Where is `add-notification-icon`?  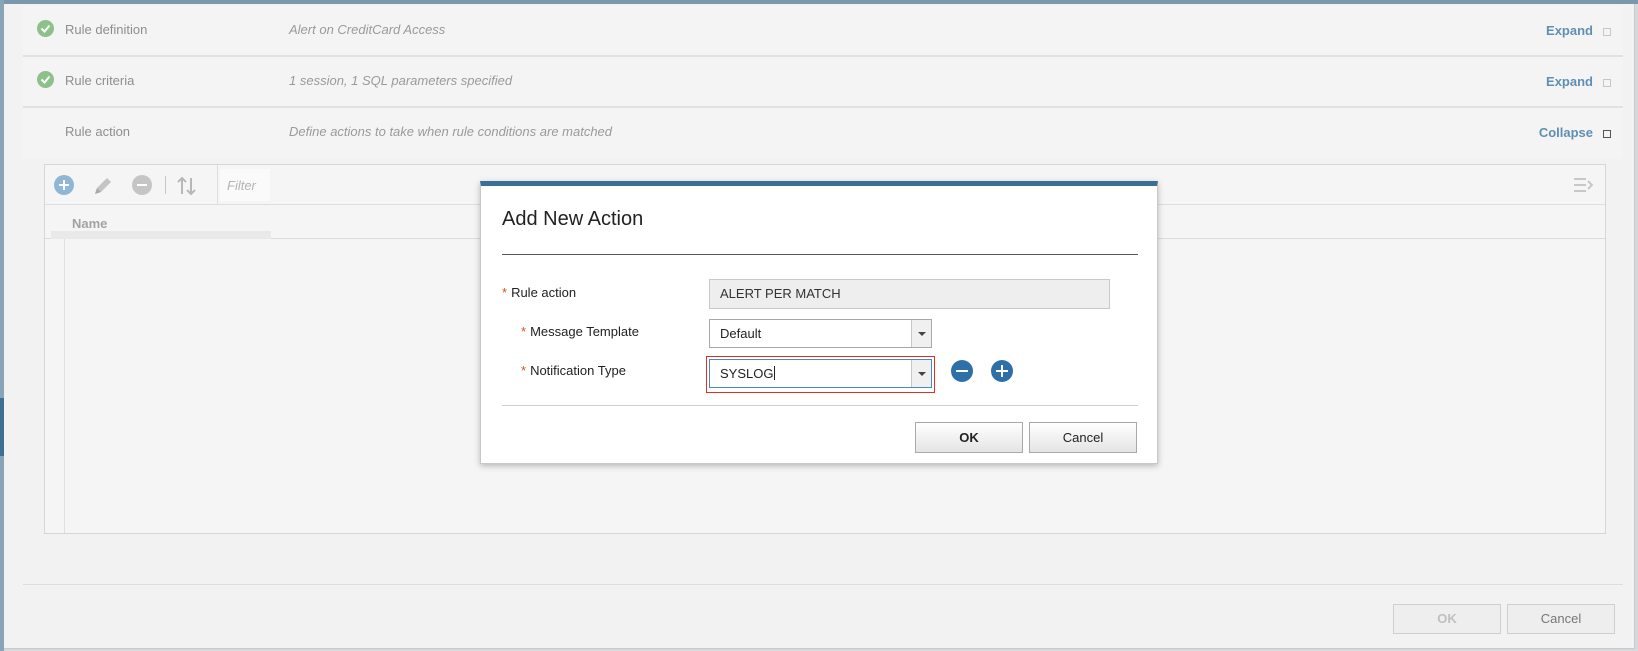 add-notification-icon is located at coordinates (1002, 371).